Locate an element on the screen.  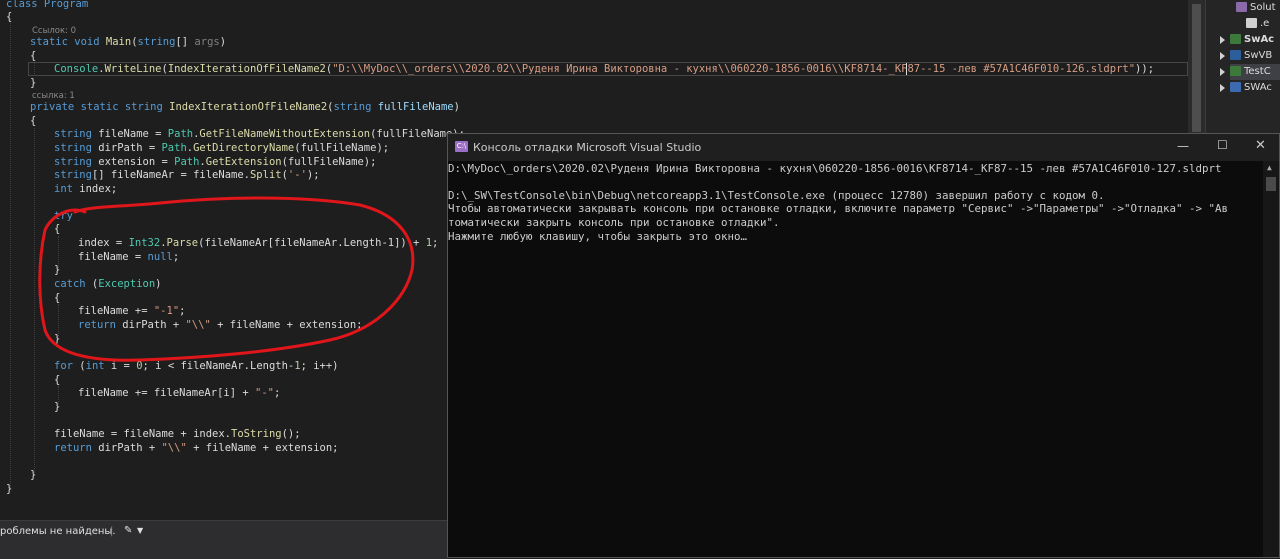
text-caret is located at coordinates (906, 69).